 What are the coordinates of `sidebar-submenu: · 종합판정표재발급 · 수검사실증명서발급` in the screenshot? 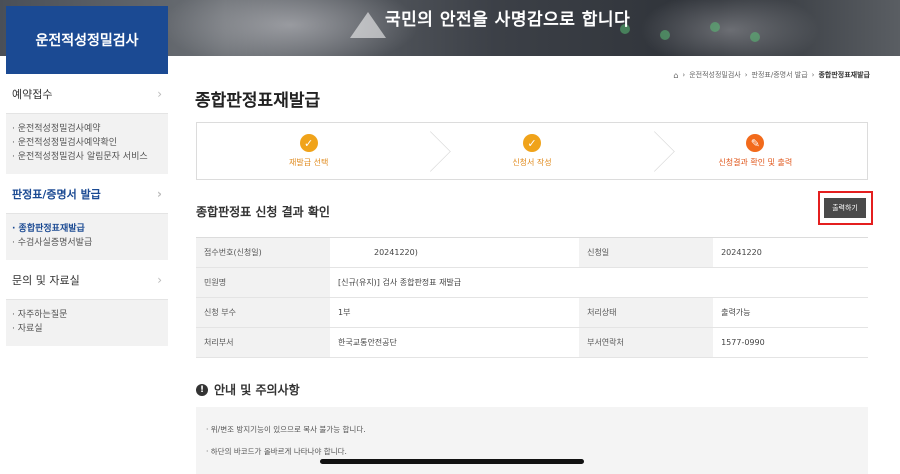 It's located at (87, 237).